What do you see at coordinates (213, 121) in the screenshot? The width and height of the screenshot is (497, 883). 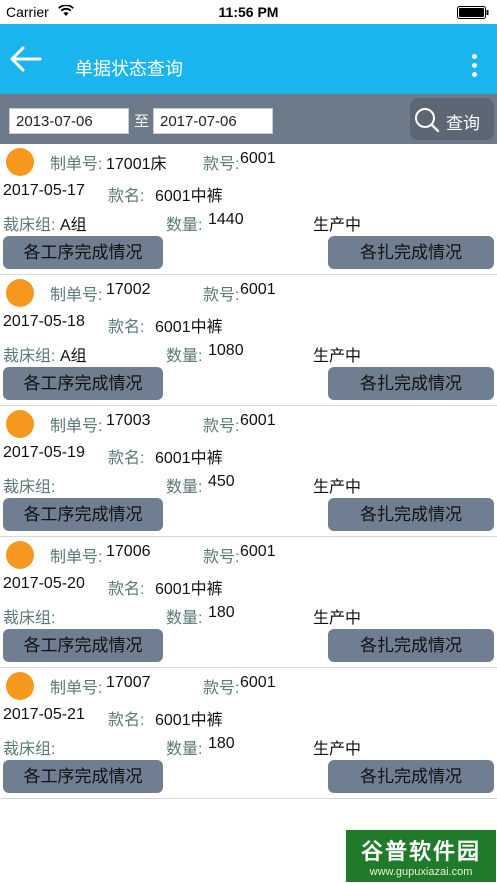 I see `end-date-input` at bounding box center [213, 121].